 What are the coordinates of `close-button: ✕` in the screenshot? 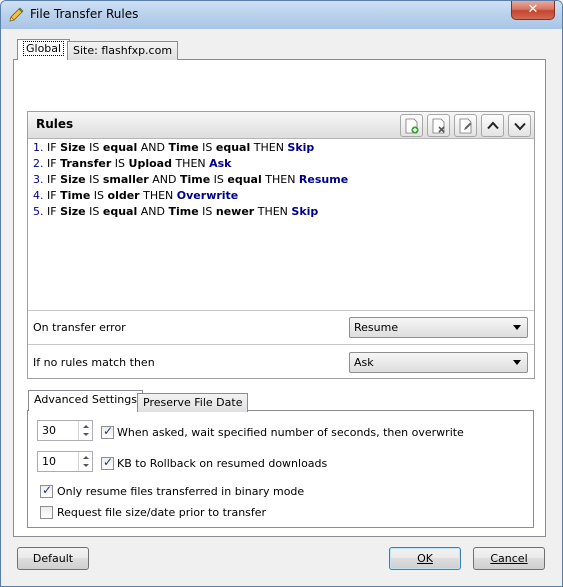 It's located at (533, 10).